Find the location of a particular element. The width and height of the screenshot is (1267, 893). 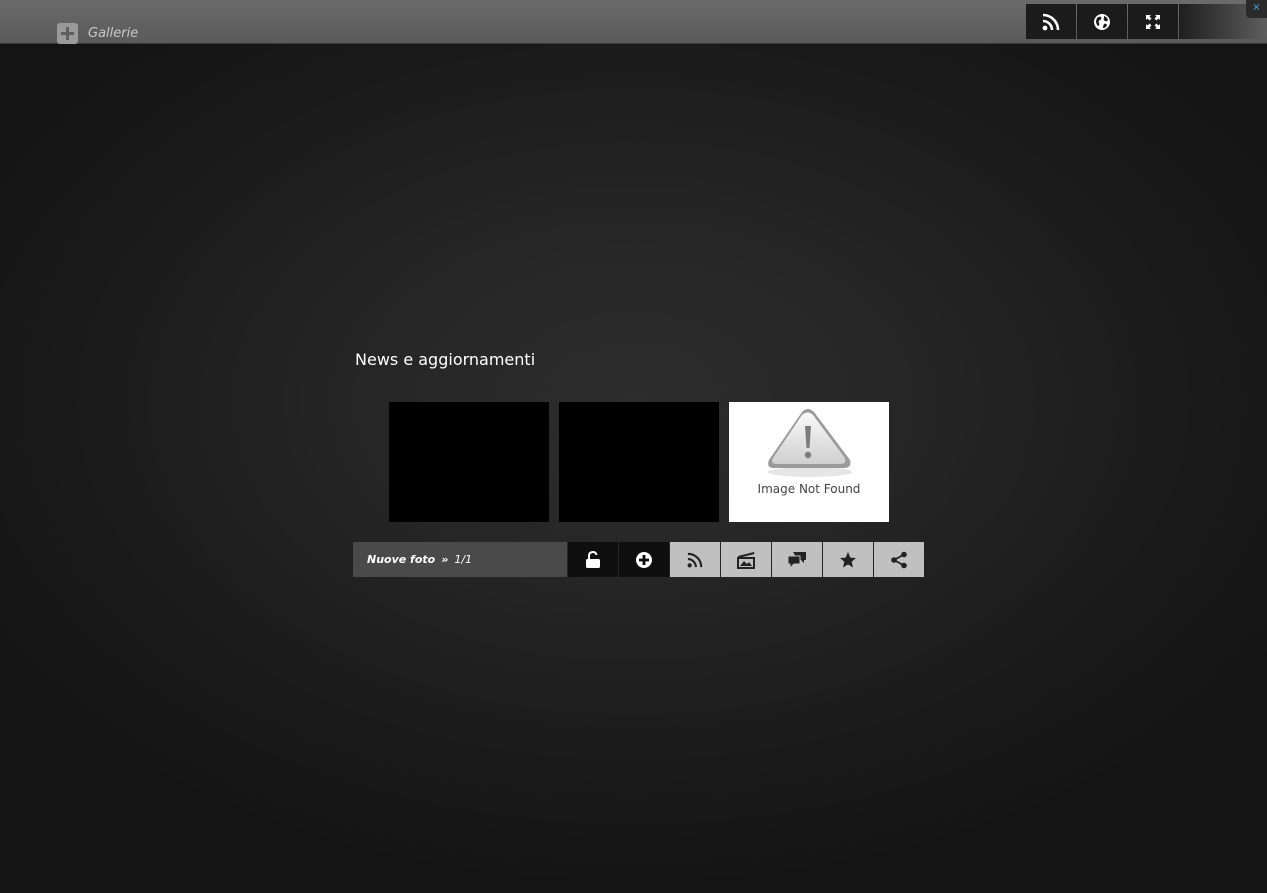

globe-icon is located at coordinates (1102, 21).